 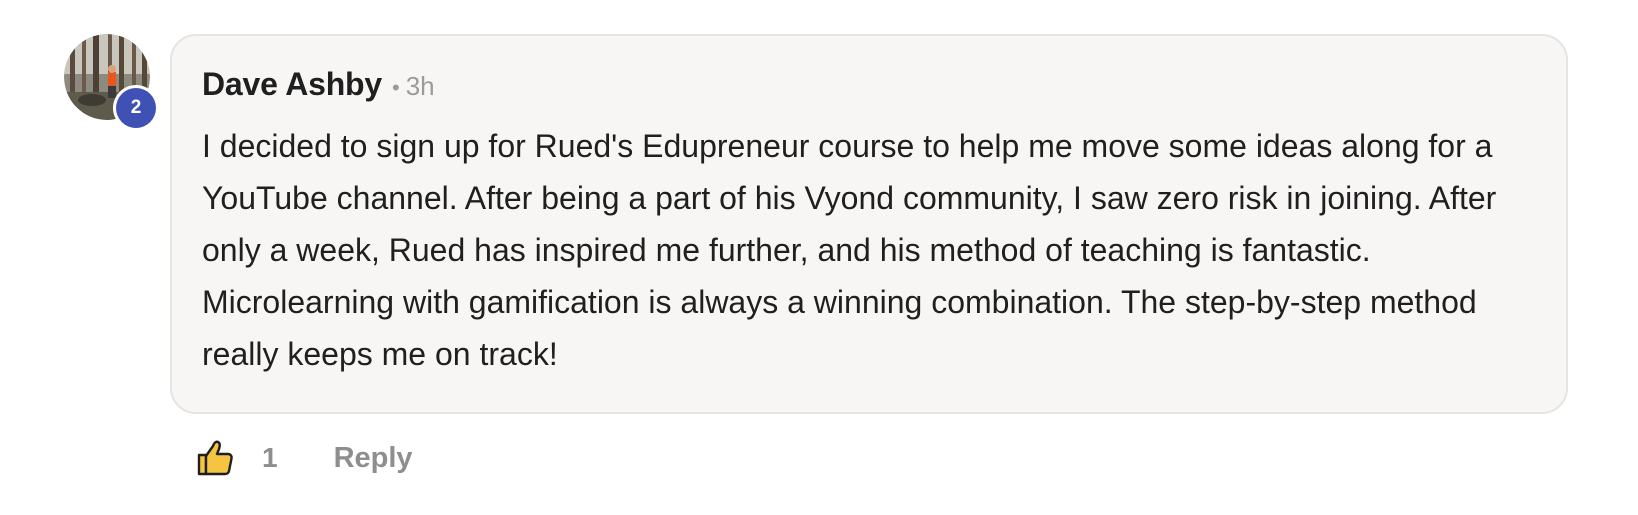 What do you see at coordinates (303, 458) in the screenshot?
I see `comment-actions: 1 Reply` at bounding box center [303, 458].